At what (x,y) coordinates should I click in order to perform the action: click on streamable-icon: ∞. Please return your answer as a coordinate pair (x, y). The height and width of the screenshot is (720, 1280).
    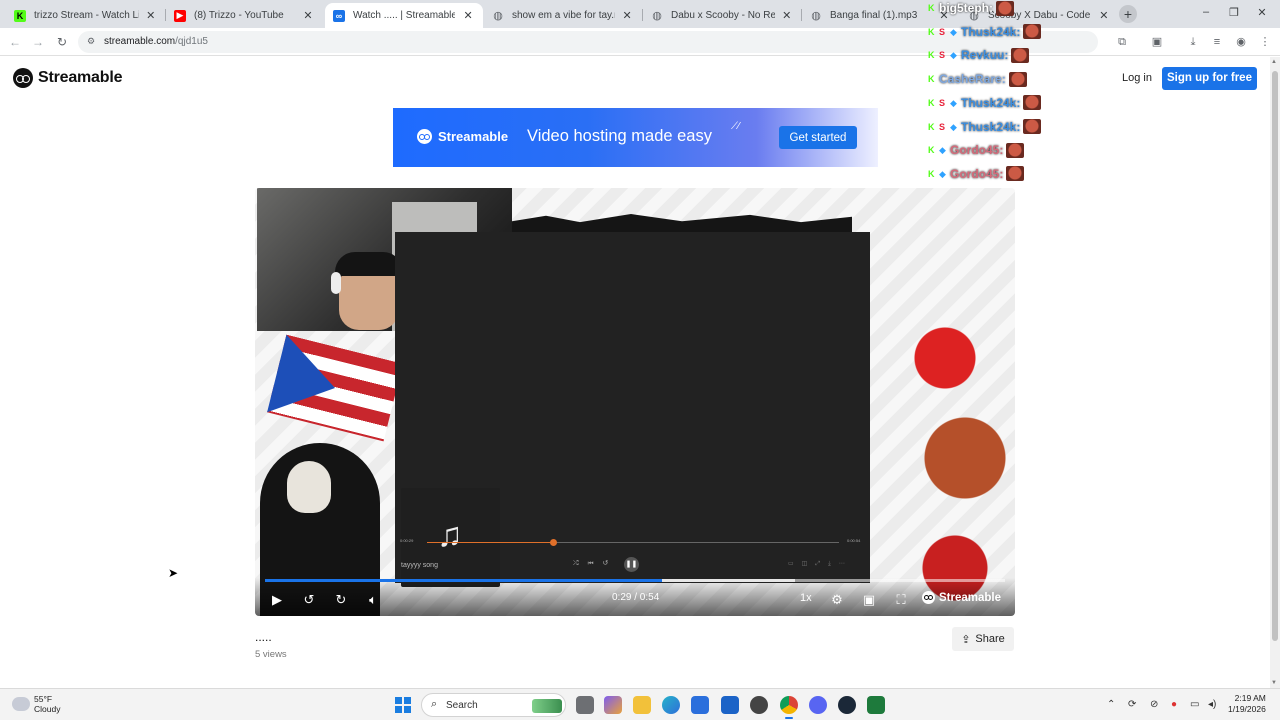
    Looking at the image, I should click on (339, 15).